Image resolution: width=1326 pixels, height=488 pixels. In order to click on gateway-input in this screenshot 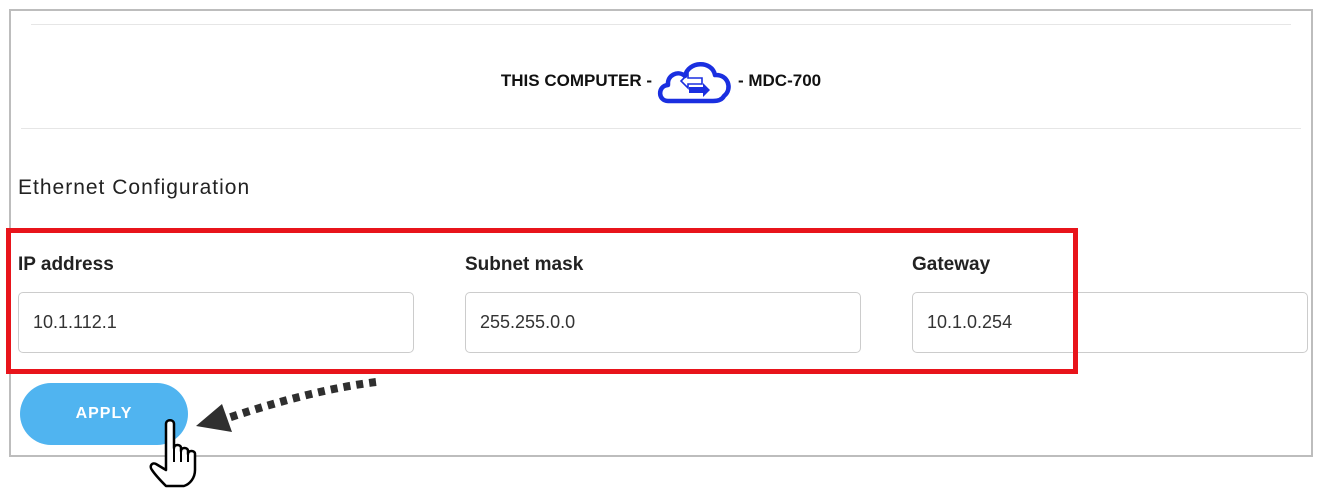, I will do `click(1110, 322)`.